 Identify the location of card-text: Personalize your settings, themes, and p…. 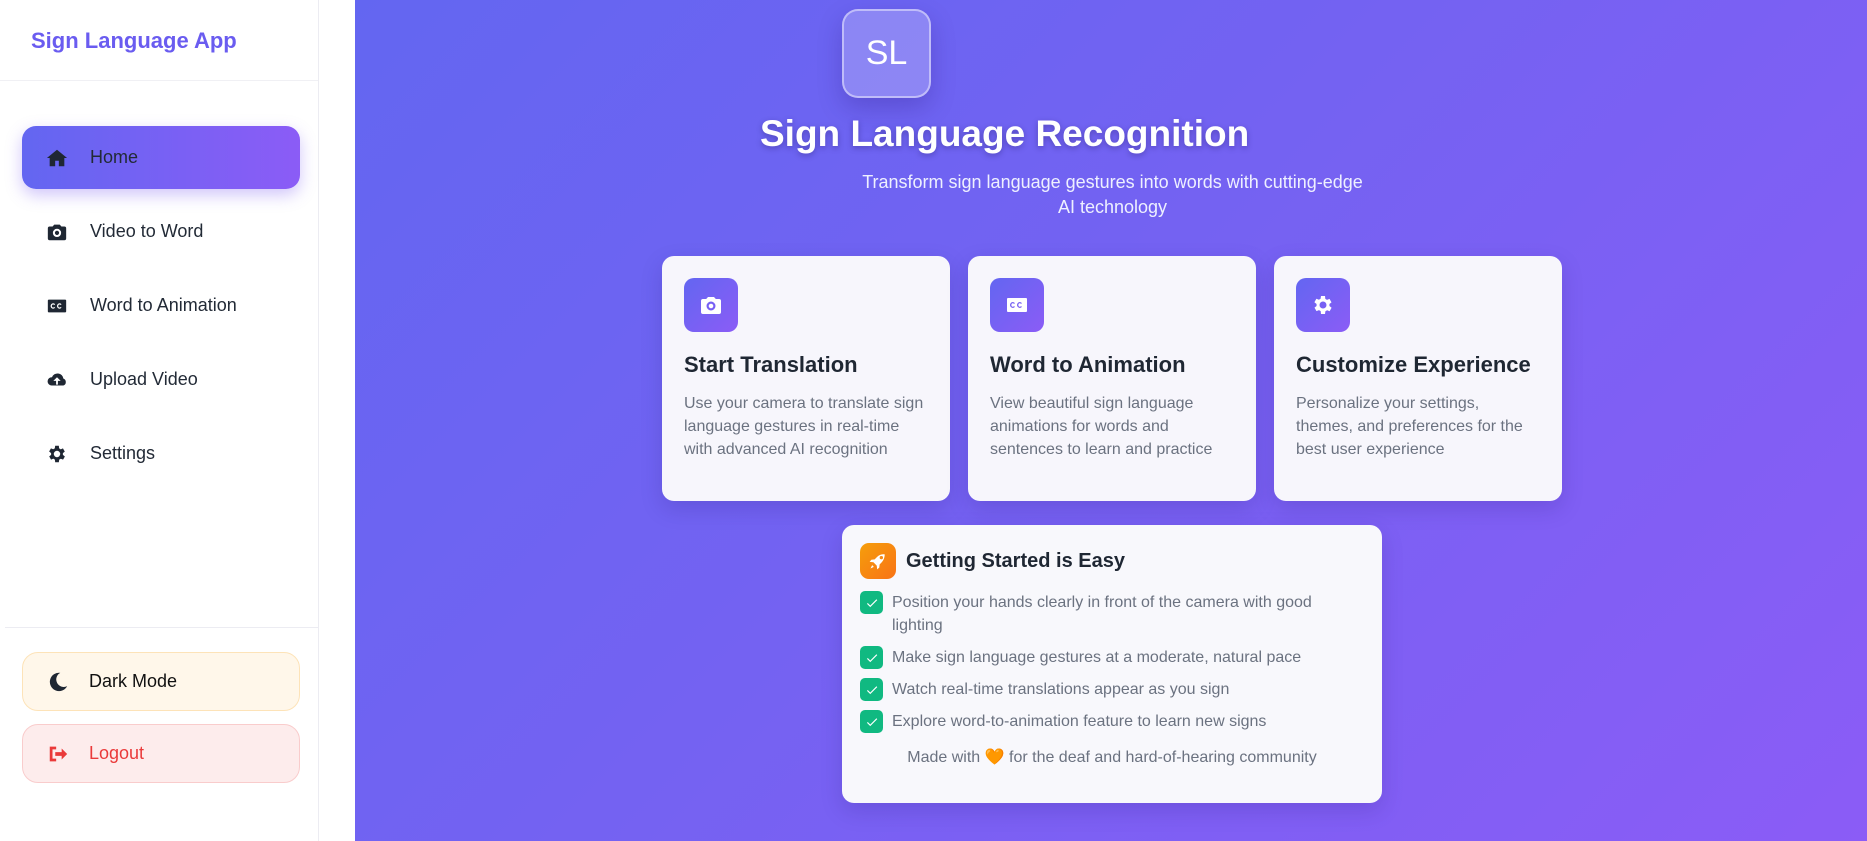
(1409, 426).